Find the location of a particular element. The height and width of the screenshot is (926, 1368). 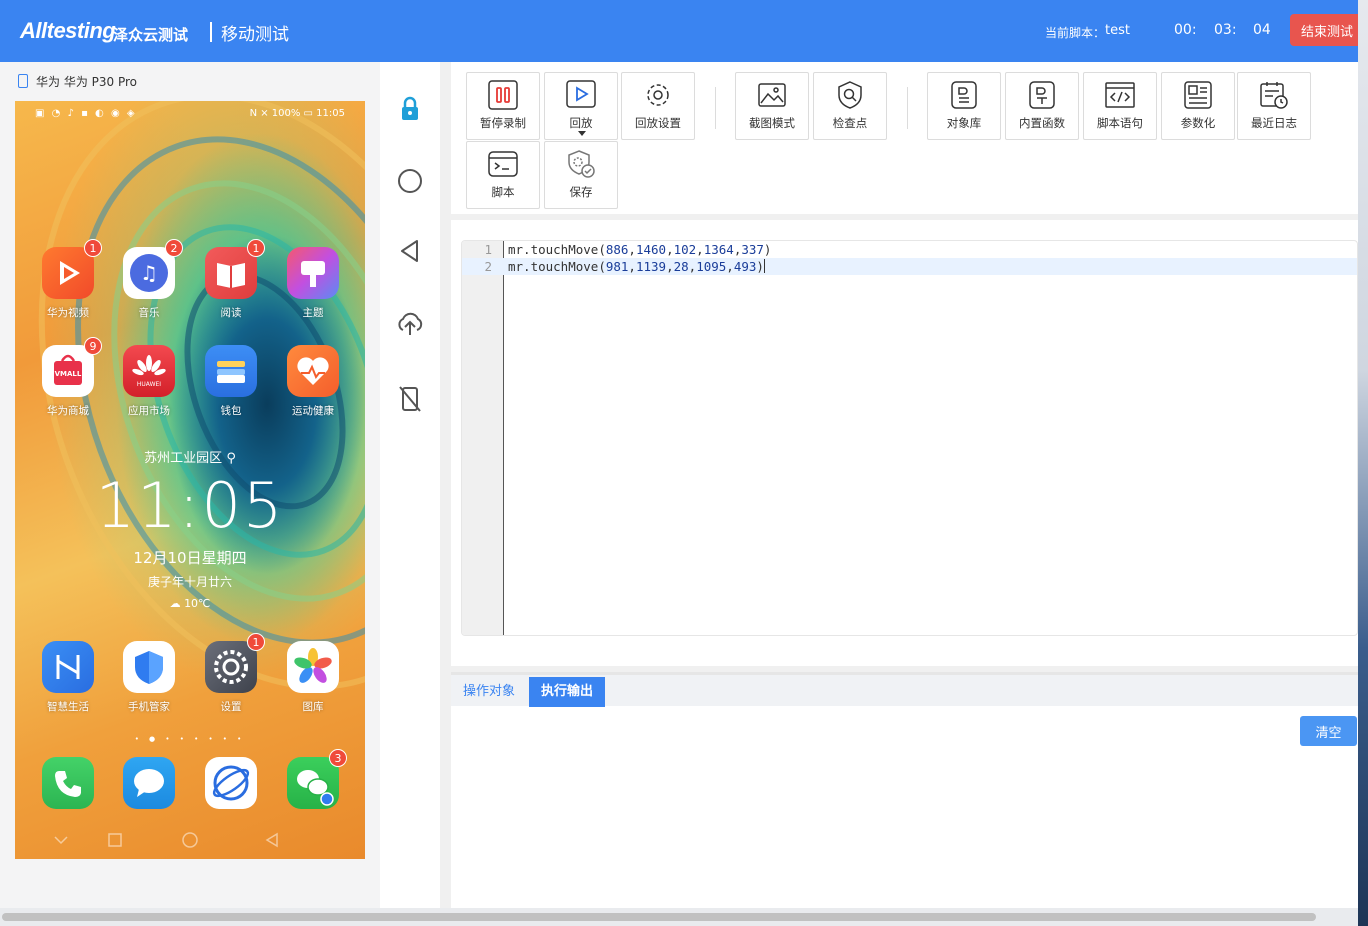

logo: Alltesting is located at coordinates (68, 30).